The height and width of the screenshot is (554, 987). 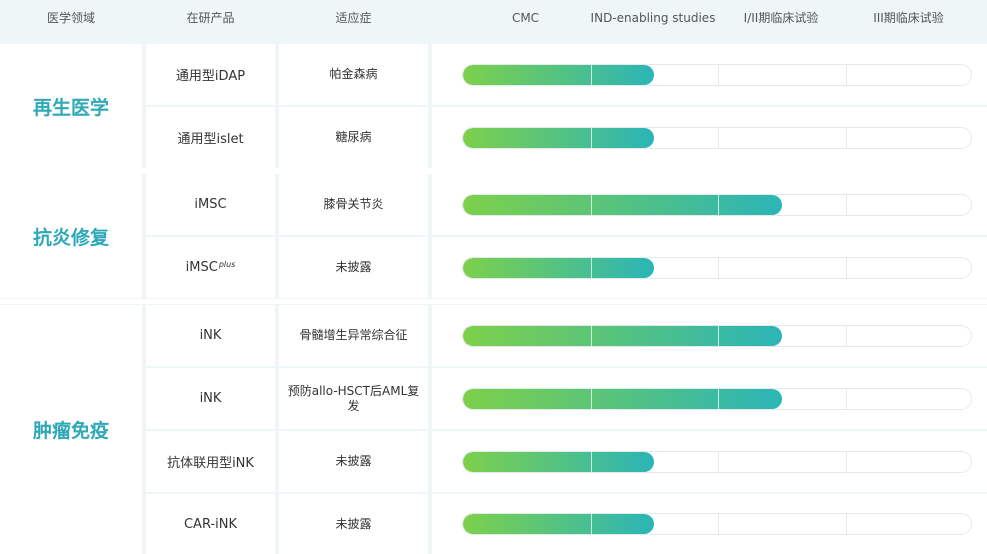 I want to click on indication-cell: 帕金森病, so click(x=353, y=74).